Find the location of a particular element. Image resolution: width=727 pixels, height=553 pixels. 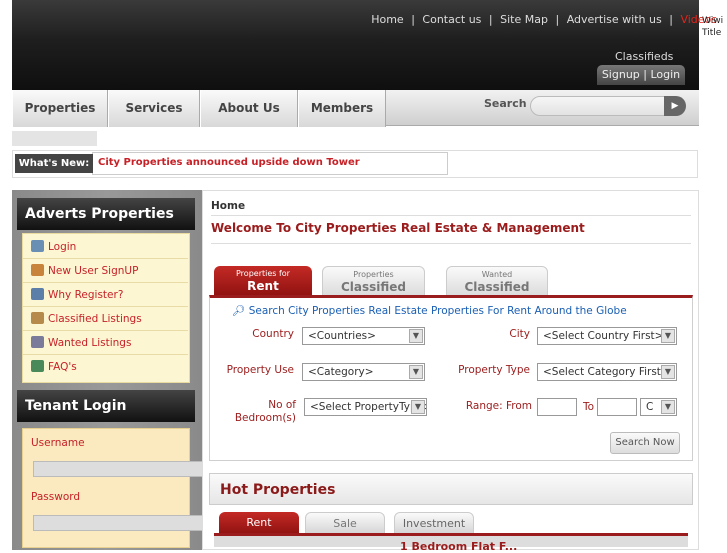

password-field is located at coordinates (131, 523).